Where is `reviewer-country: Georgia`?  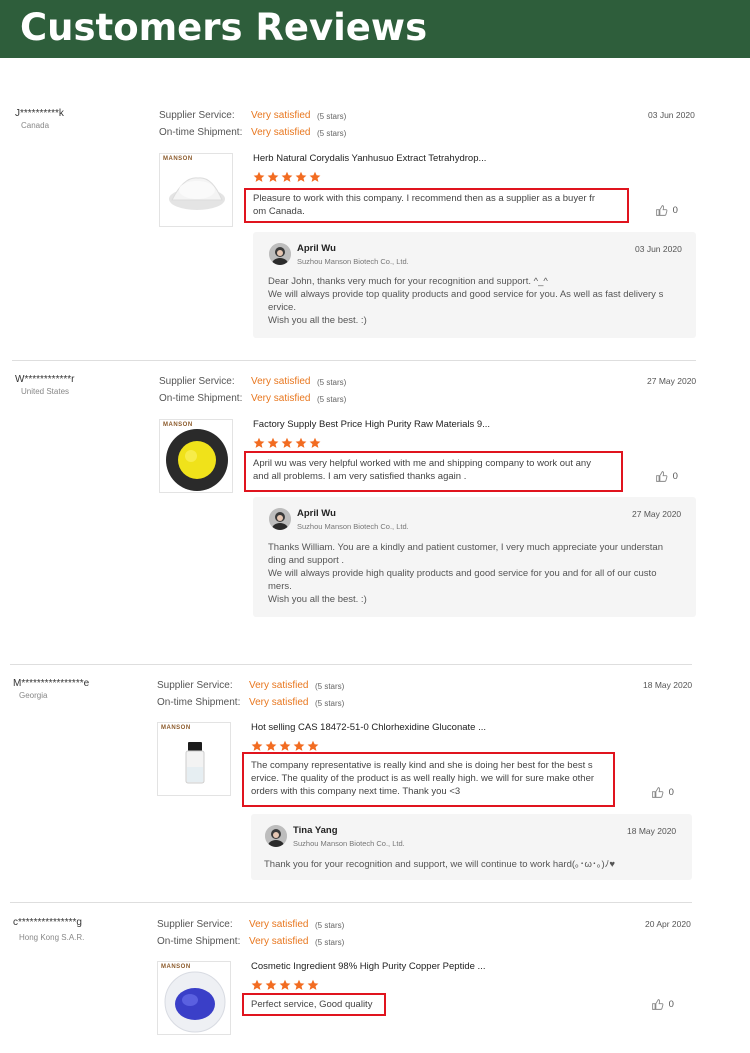
reviewer-country: Georgia is located at coordinates (33, 695).